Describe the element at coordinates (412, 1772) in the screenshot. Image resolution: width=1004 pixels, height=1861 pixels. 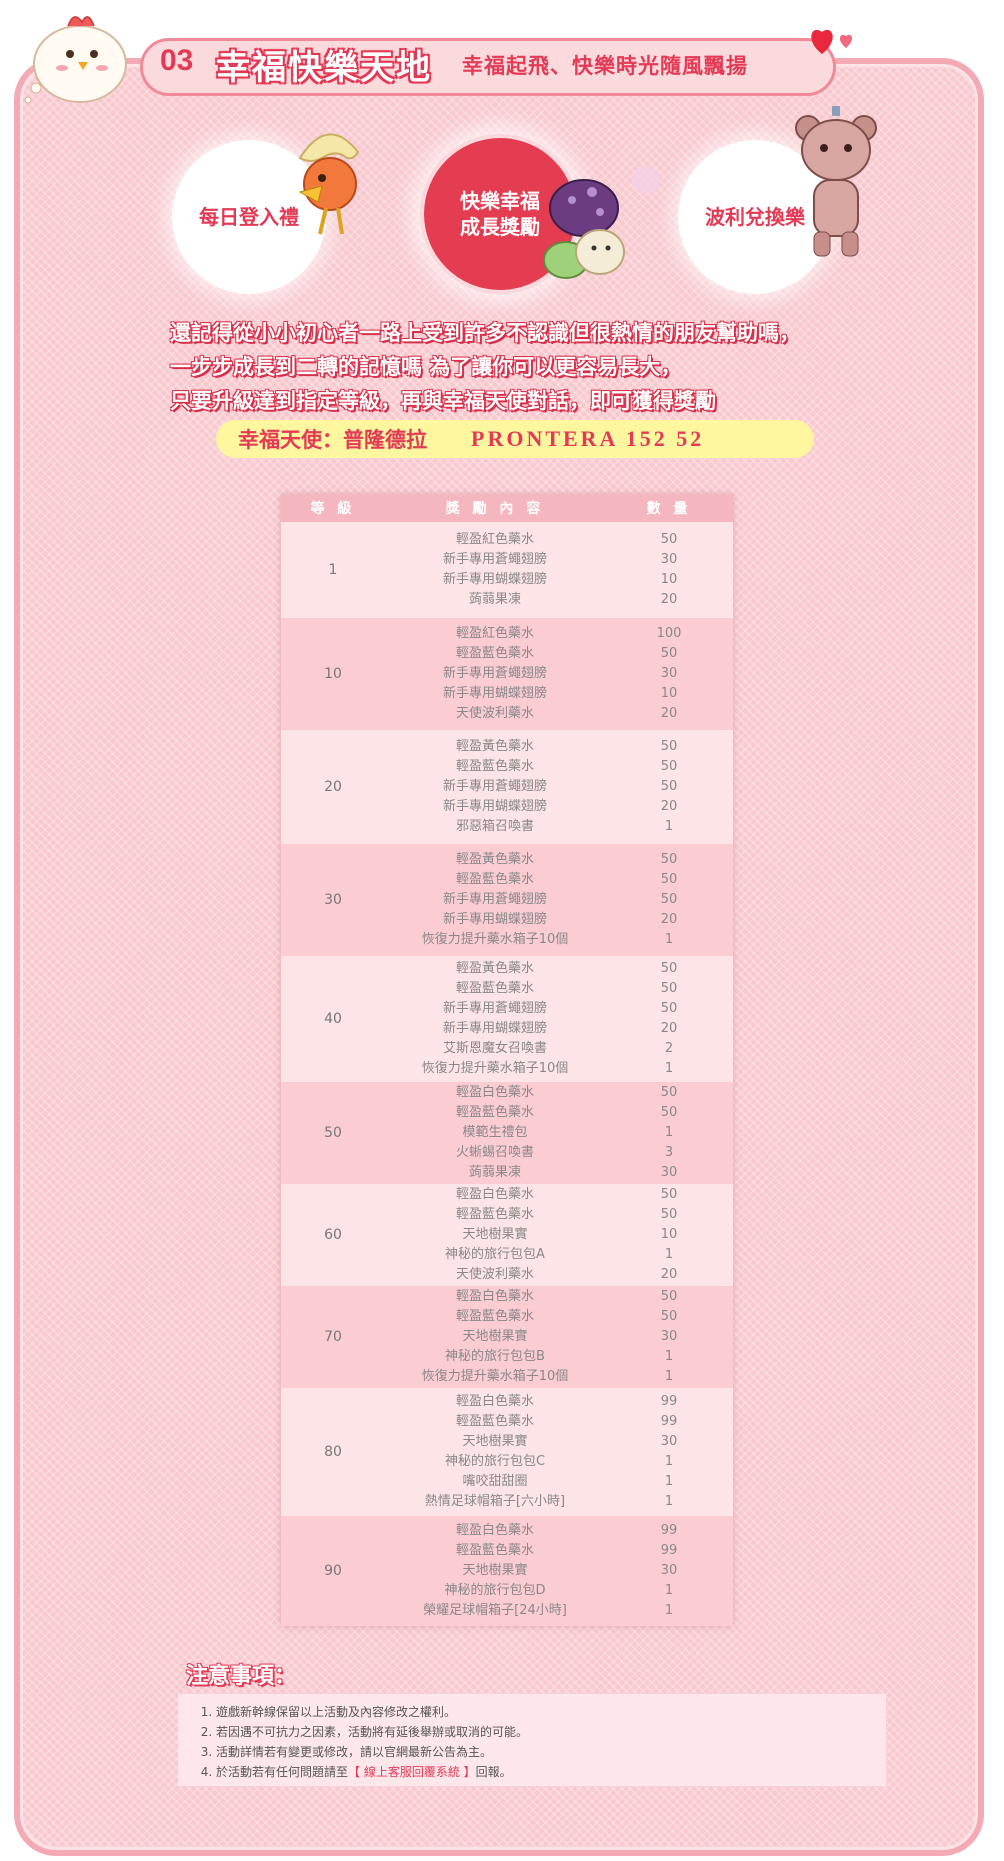
I see `customer-service-link: 【 線上客服回覆系統 】` at that location.